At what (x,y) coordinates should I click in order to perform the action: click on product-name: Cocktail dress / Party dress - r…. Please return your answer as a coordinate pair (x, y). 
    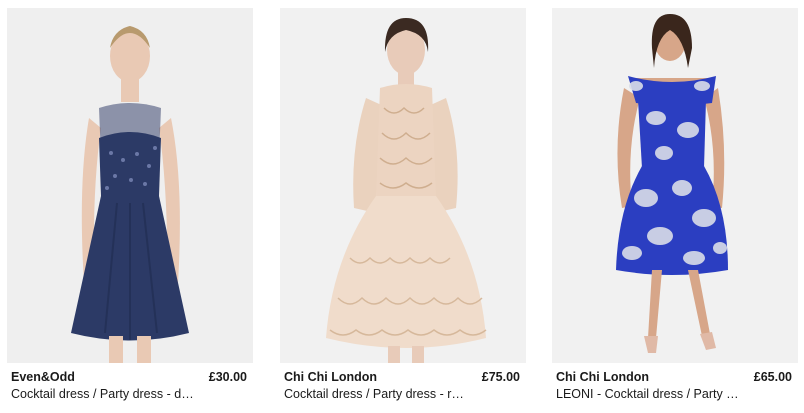
    Looking at the image, I should click on (402, 394).